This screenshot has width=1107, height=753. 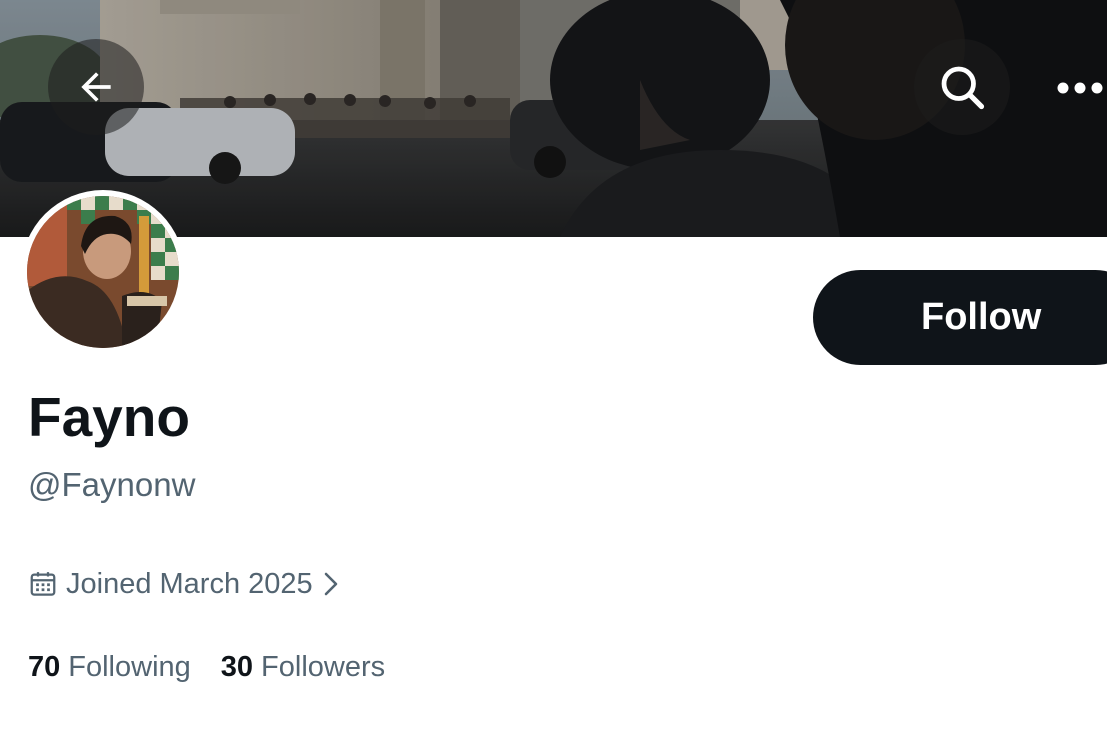 What do you see at coordinates (331, 584) in the screenshot?
I see `chevron-right-icon` at bounding box center [331, 584].